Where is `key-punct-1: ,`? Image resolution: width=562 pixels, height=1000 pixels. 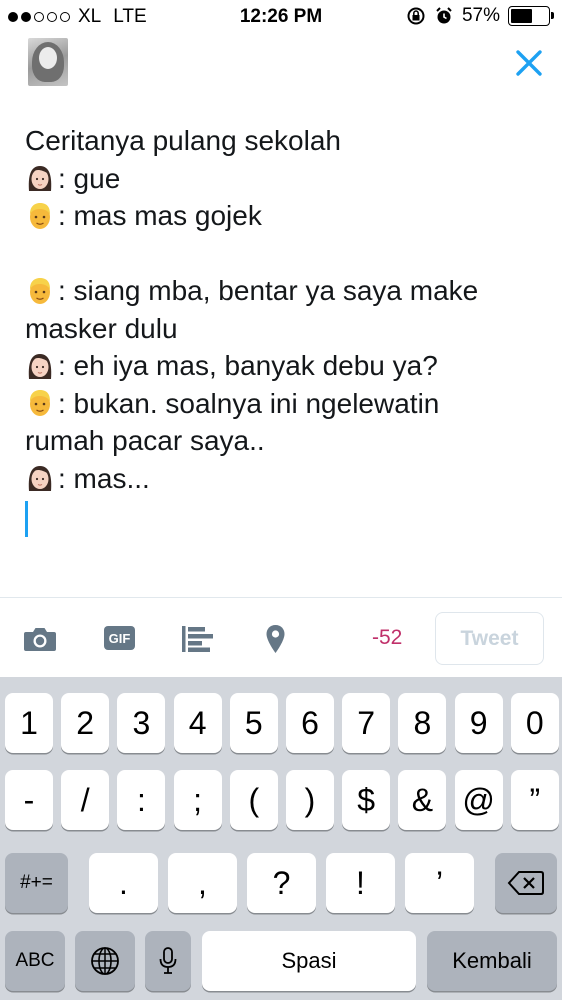
key-punct-1: , is located at coordinates (202, 883).